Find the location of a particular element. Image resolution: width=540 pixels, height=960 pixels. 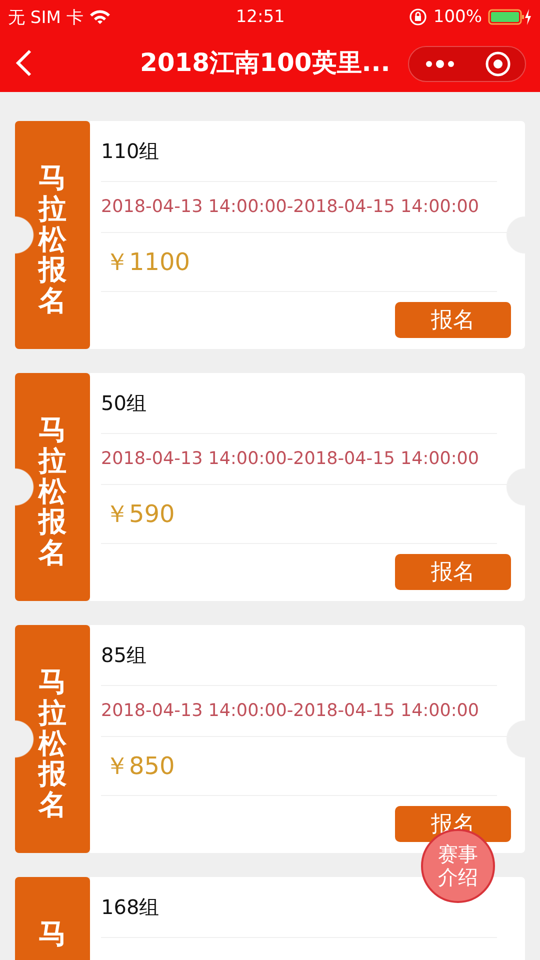

battery-percent: 100% is located at coordinates (457, 17).